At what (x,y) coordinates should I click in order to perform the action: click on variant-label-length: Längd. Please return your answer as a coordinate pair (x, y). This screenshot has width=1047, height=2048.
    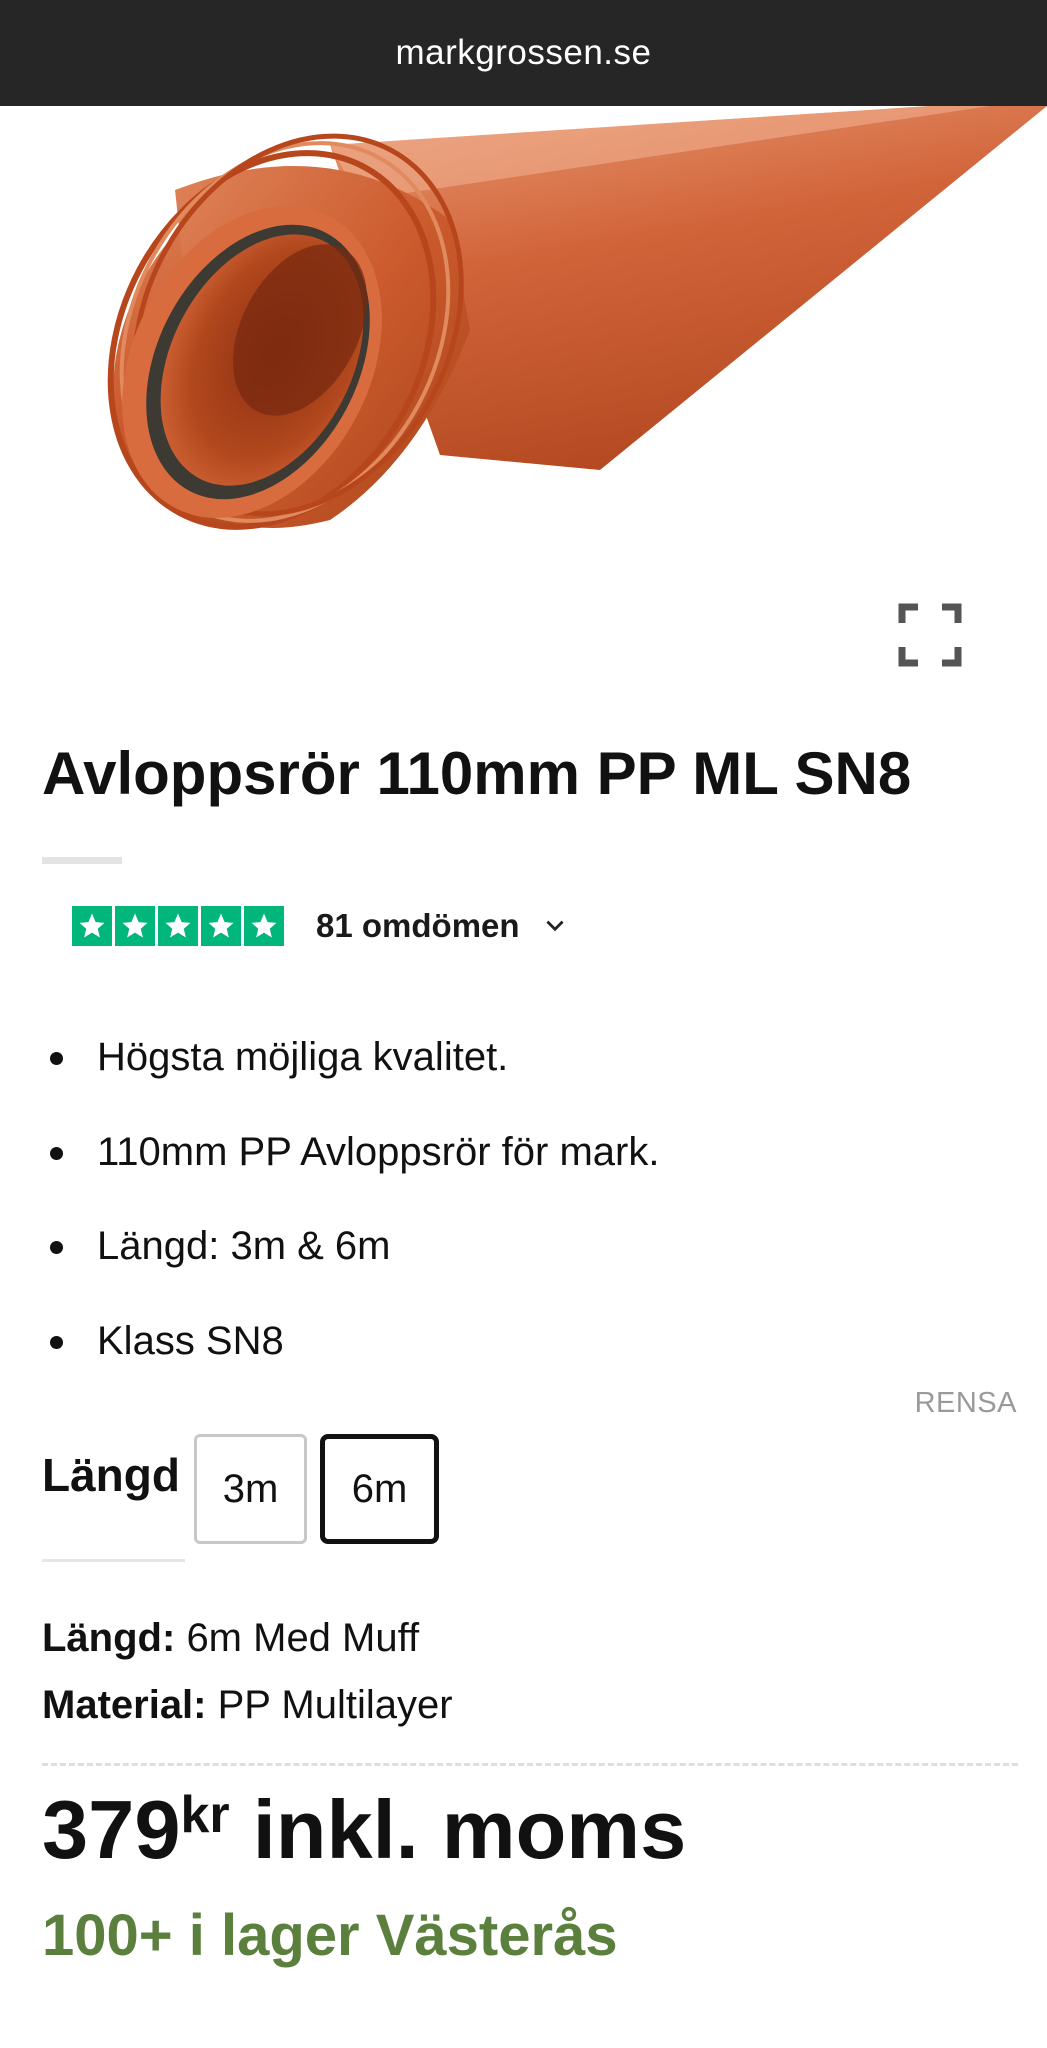
    Looking at the image, I should click on (111, 1475).